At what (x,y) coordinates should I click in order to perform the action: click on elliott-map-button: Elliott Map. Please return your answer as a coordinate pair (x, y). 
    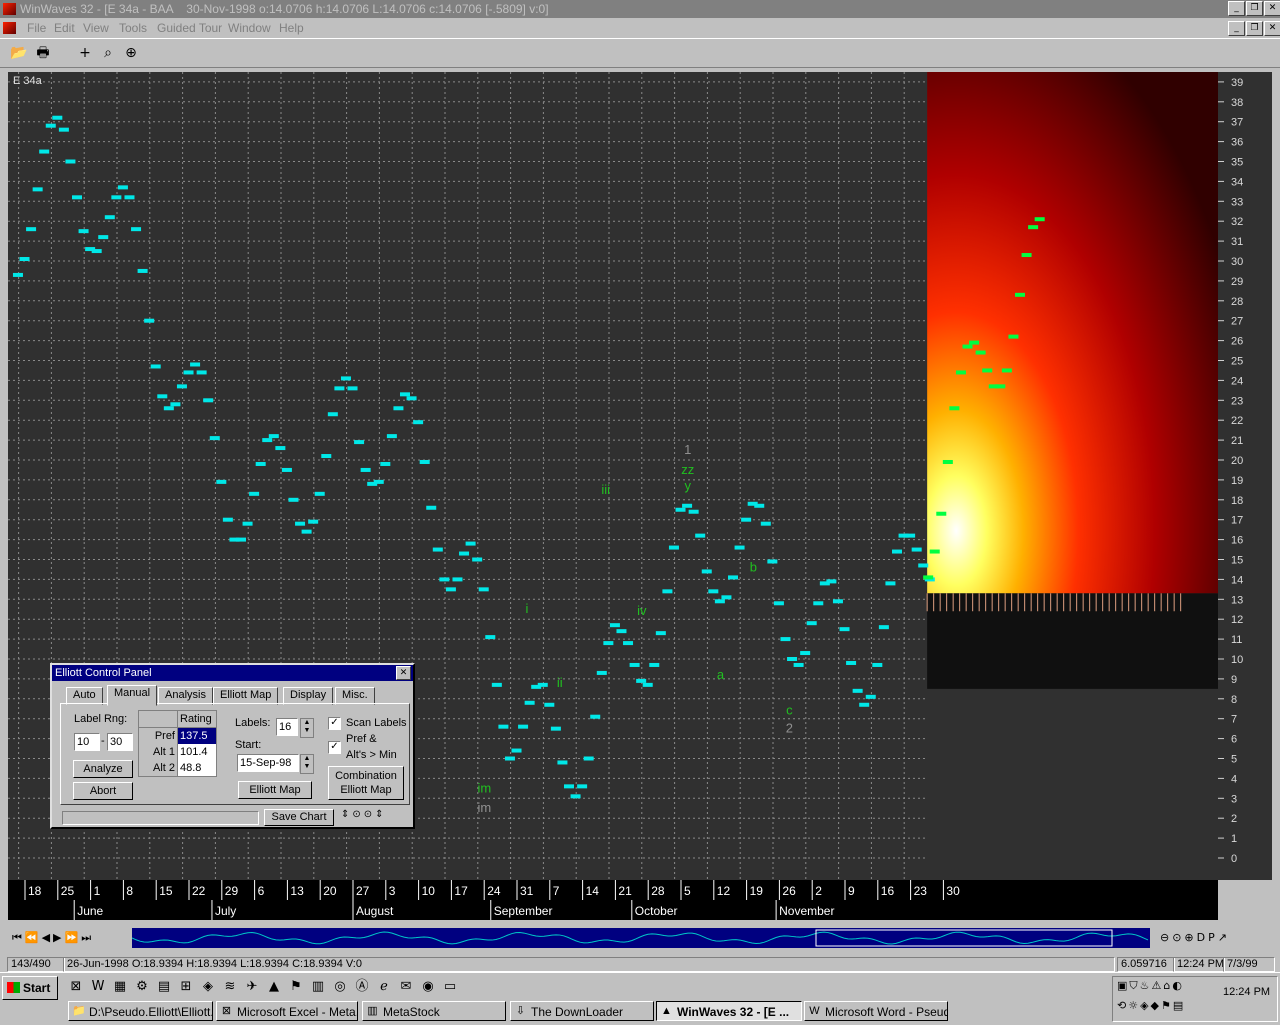
    Looking at the image, I should click on (275, 790).